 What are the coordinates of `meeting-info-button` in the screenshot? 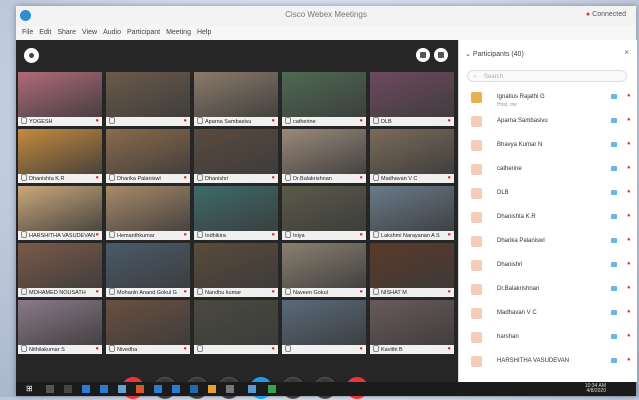 It's located at (31, 55).